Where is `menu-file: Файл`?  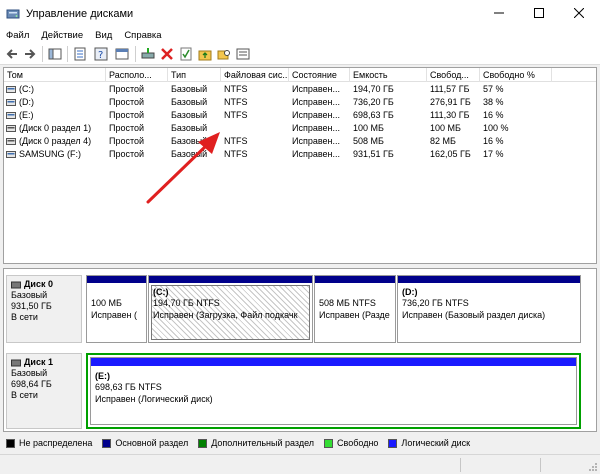
menu-file: Файл is located at coordinates (17, 35).